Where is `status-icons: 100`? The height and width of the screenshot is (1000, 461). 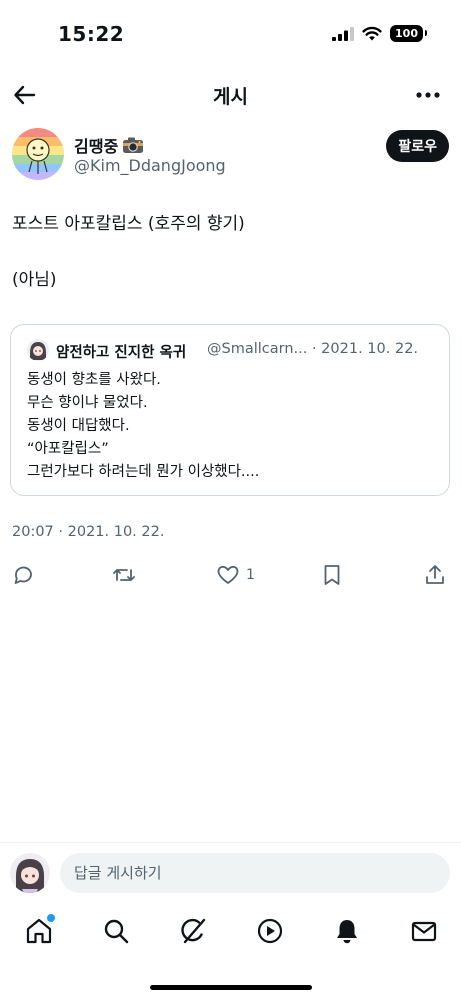
status-icons: 100 is located at coordinates (379, 33).